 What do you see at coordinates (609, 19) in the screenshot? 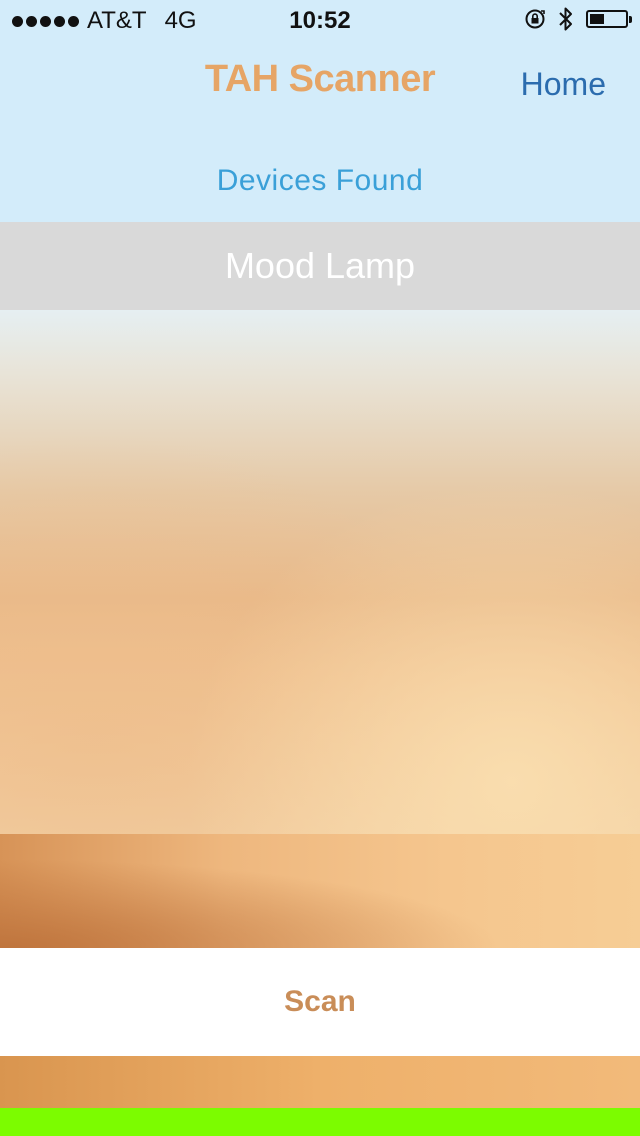
I see `battery-icon` at bounding box center [609, 19].